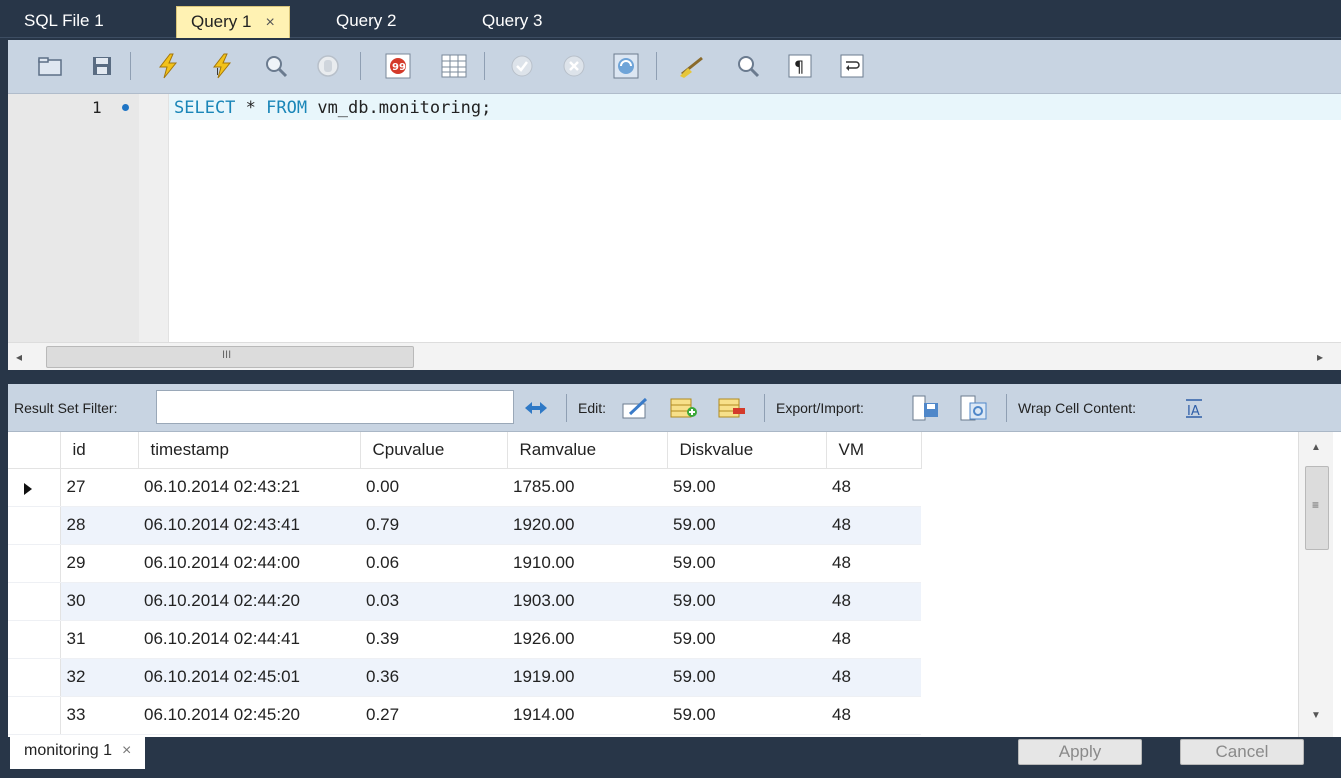 The width and height of the screenshot is (1341, 778). I want to click on rollback-x-icon, so click(574, 66).